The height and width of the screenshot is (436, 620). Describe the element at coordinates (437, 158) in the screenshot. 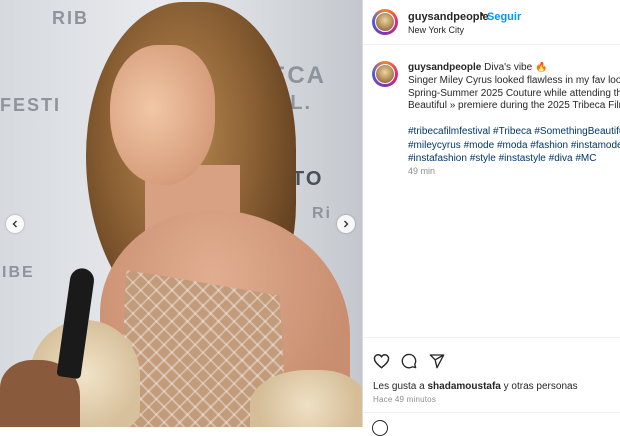

I see `hashtag-link: #instafashion` at that location.